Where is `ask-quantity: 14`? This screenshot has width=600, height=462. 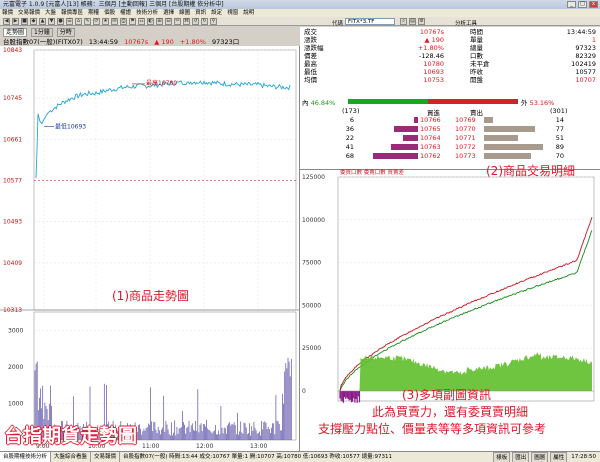 ask-quantity: 14 is located at coordinates (559, 120).